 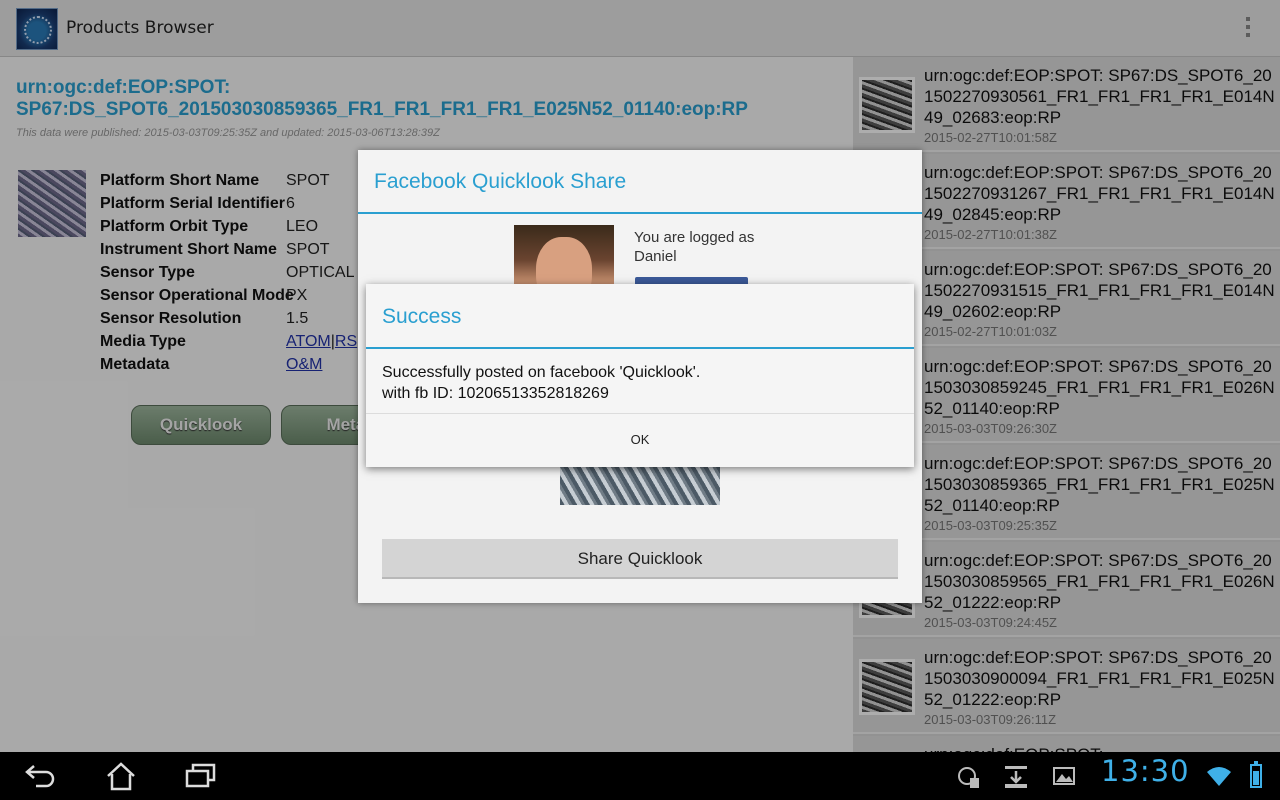 I want to click on home-icon, so click(x=121, y=776).